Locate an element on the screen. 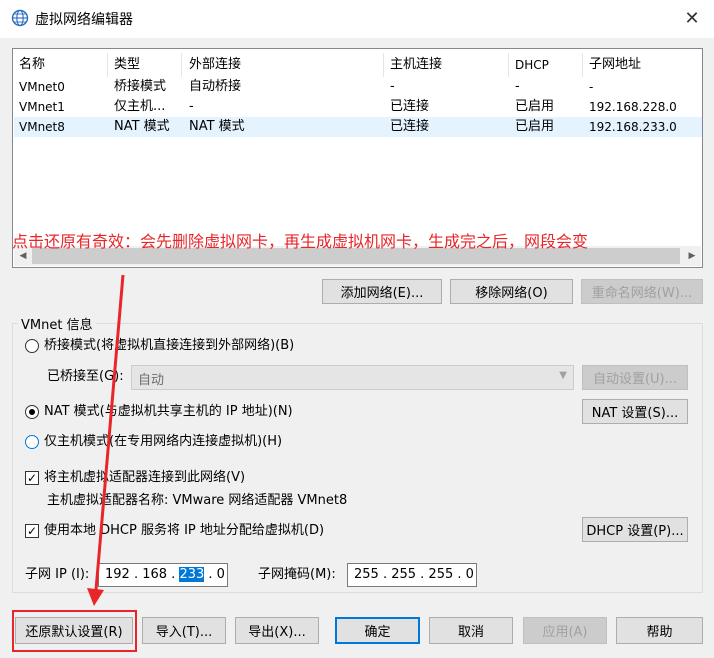 This screenshot has width=714, height=658. bridge-mode-label: 桥接模式(将虚拟机直接连接到外部网络)(B) is located at coordinates (169, 346).